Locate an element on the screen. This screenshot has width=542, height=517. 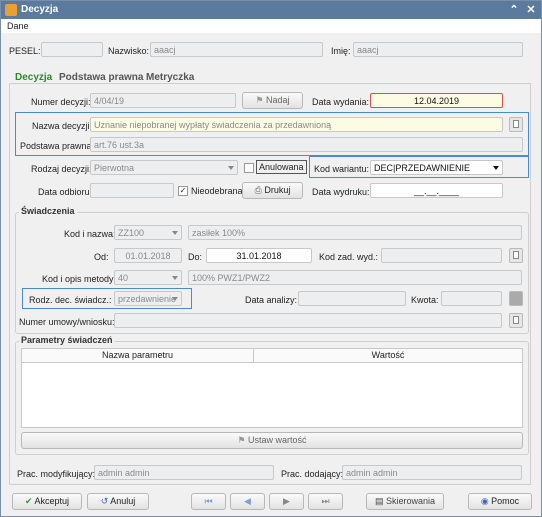
kodzad-label: Kod zad. wyd.: is located at coordinates (349, 257).